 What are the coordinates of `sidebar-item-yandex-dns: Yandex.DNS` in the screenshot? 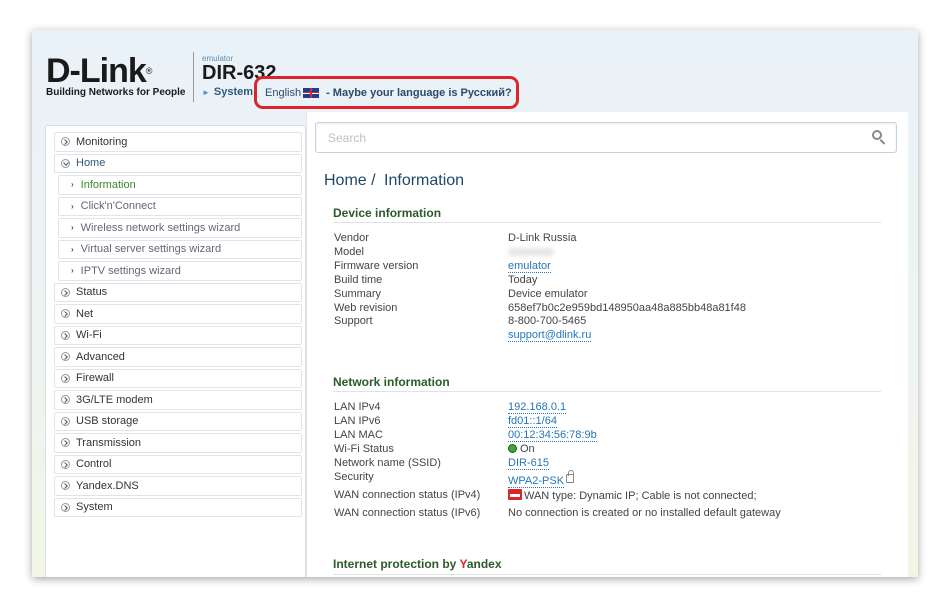 It's located at (178, 486).